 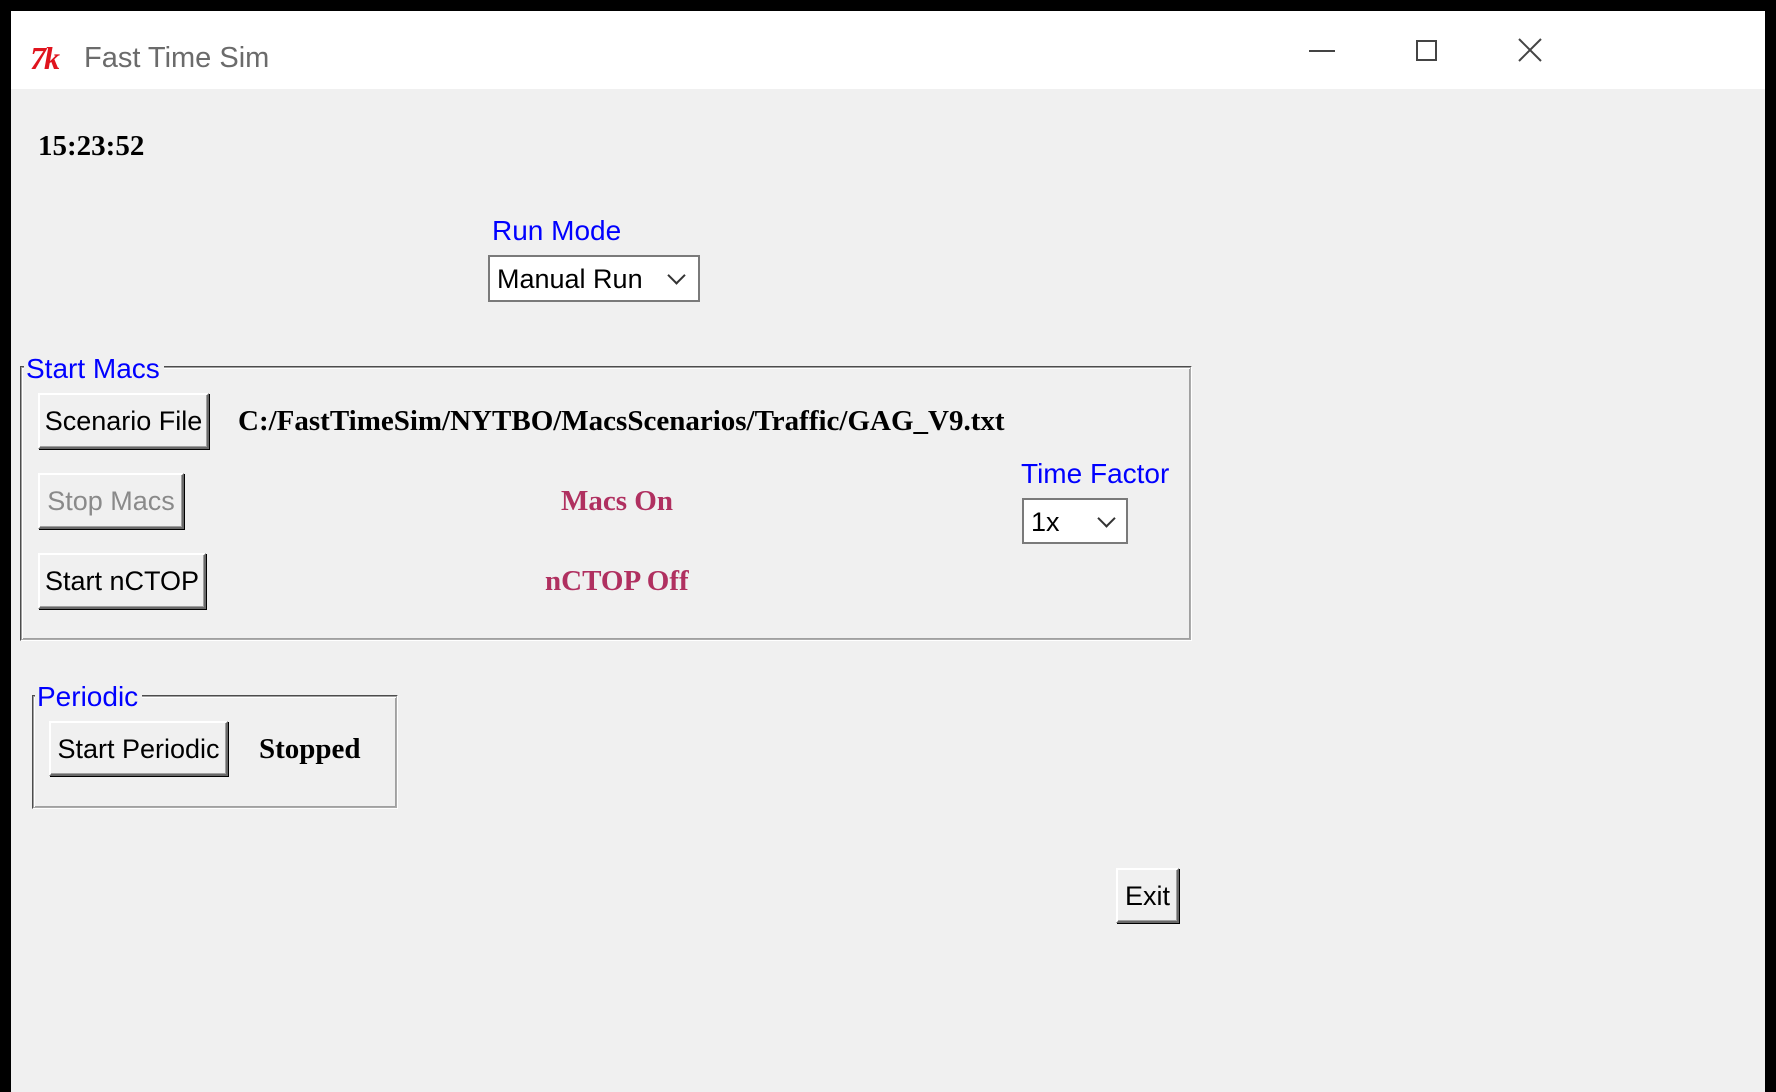 I want to click on minimize-icon, so click(x=1322, y=51).